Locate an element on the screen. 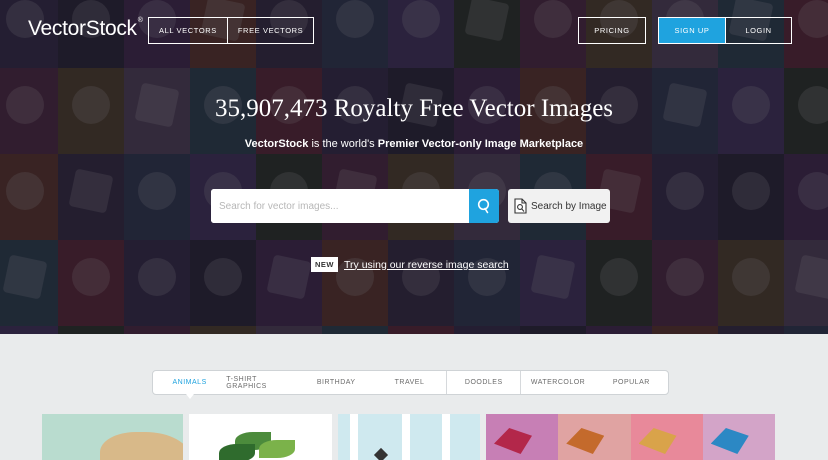 The image size is (828, 460). page-headline: 35,907,473 Royalty Free Vector Images is located at coordinates (414, 108).